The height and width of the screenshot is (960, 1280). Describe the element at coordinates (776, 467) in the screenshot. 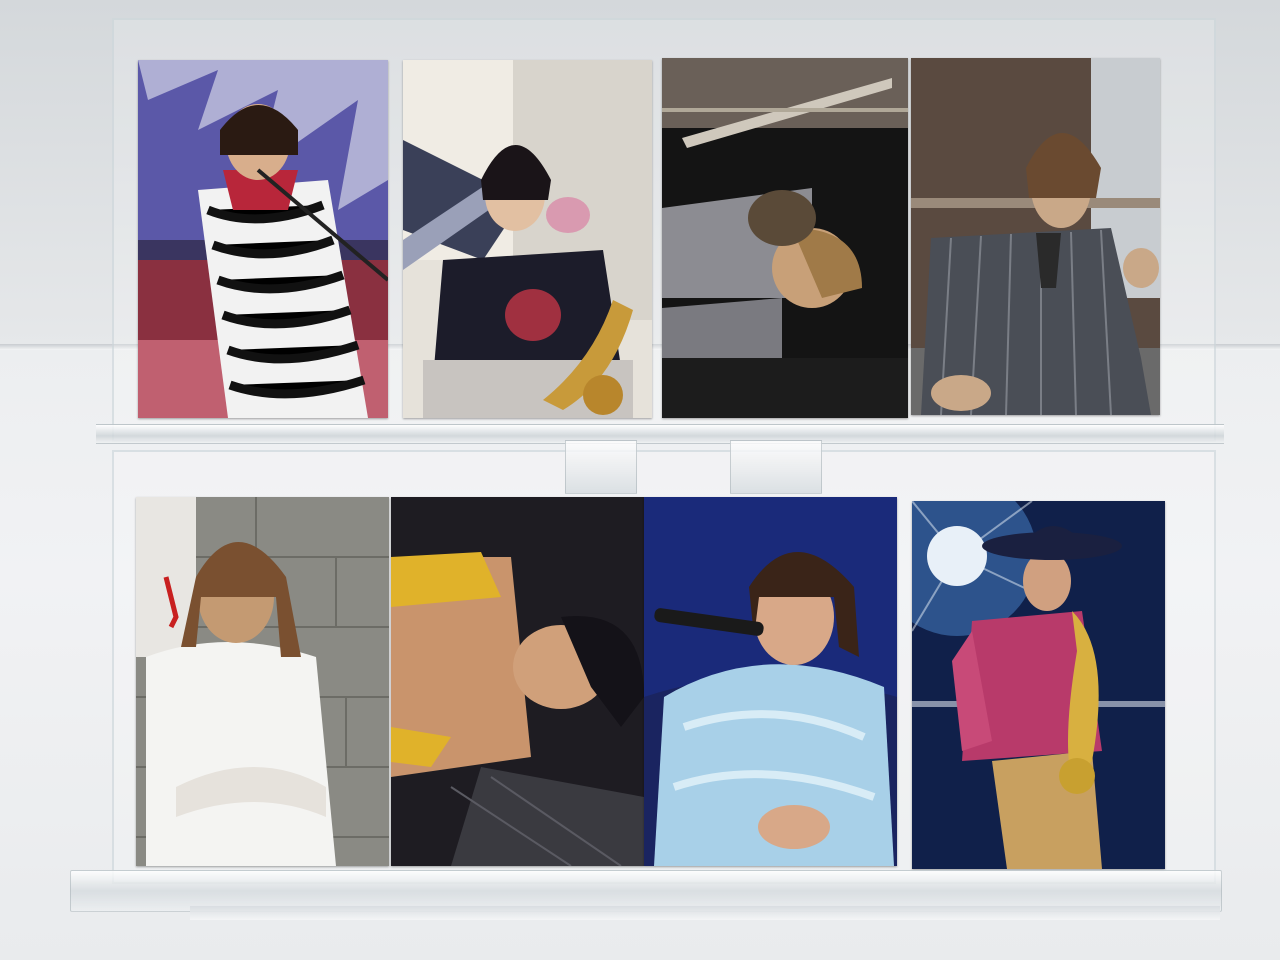

I see `acrylic-clip-right` at that location.